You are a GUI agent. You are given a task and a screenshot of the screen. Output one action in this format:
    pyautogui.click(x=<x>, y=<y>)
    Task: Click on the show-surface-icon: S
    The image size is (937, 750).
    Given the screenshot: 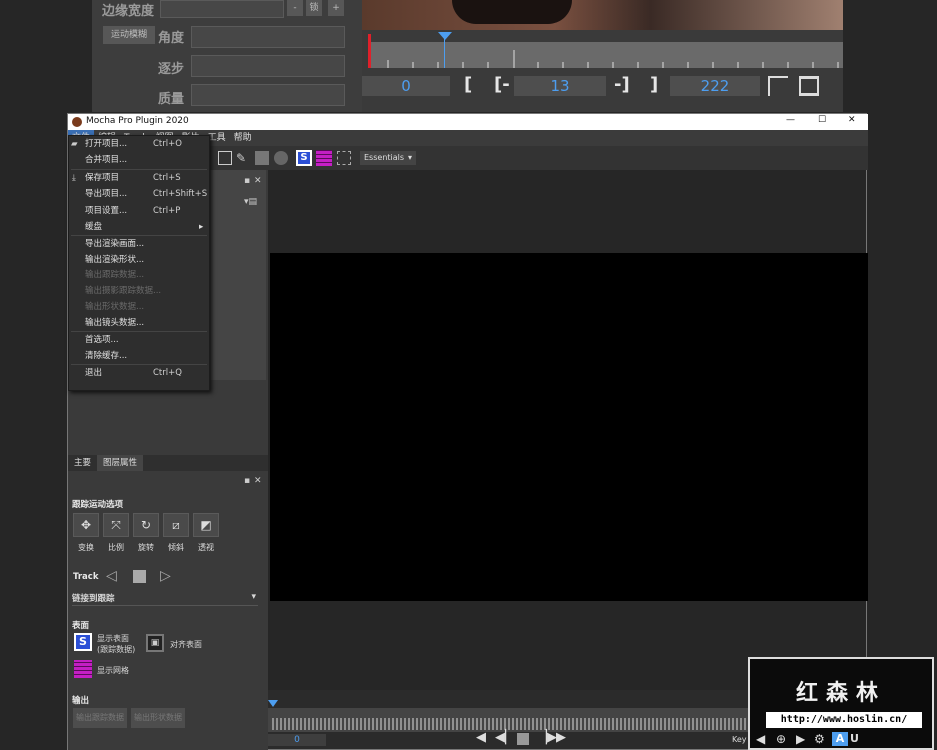 What is the action you would take?
    pyautogui.click(x=83, y=642)
    